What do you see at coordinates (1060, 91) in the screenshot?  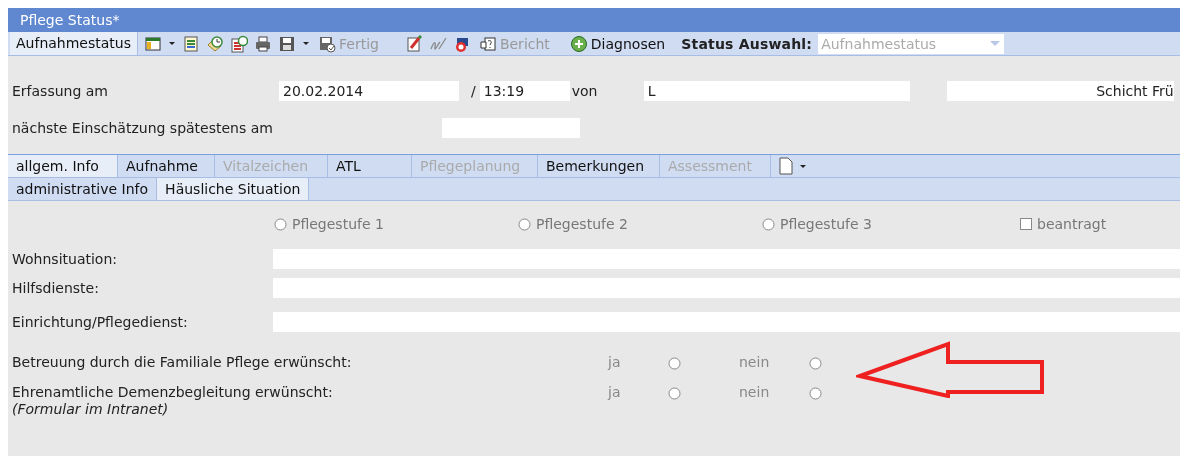 I see `shift-field: Schicht Frü` at bounding box center [1060, 91].